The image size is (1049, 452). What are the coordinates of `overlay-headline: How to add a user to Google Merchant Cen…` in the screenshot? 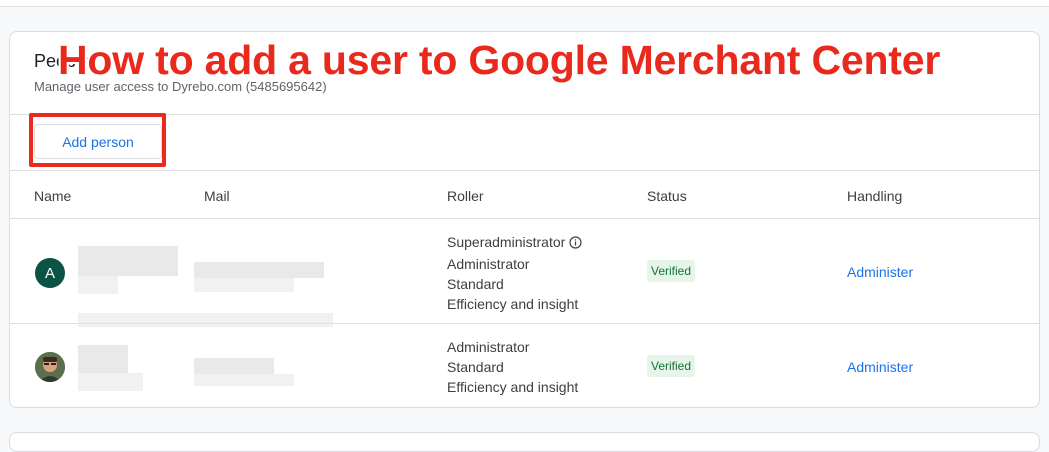 It's located at (499, 60).